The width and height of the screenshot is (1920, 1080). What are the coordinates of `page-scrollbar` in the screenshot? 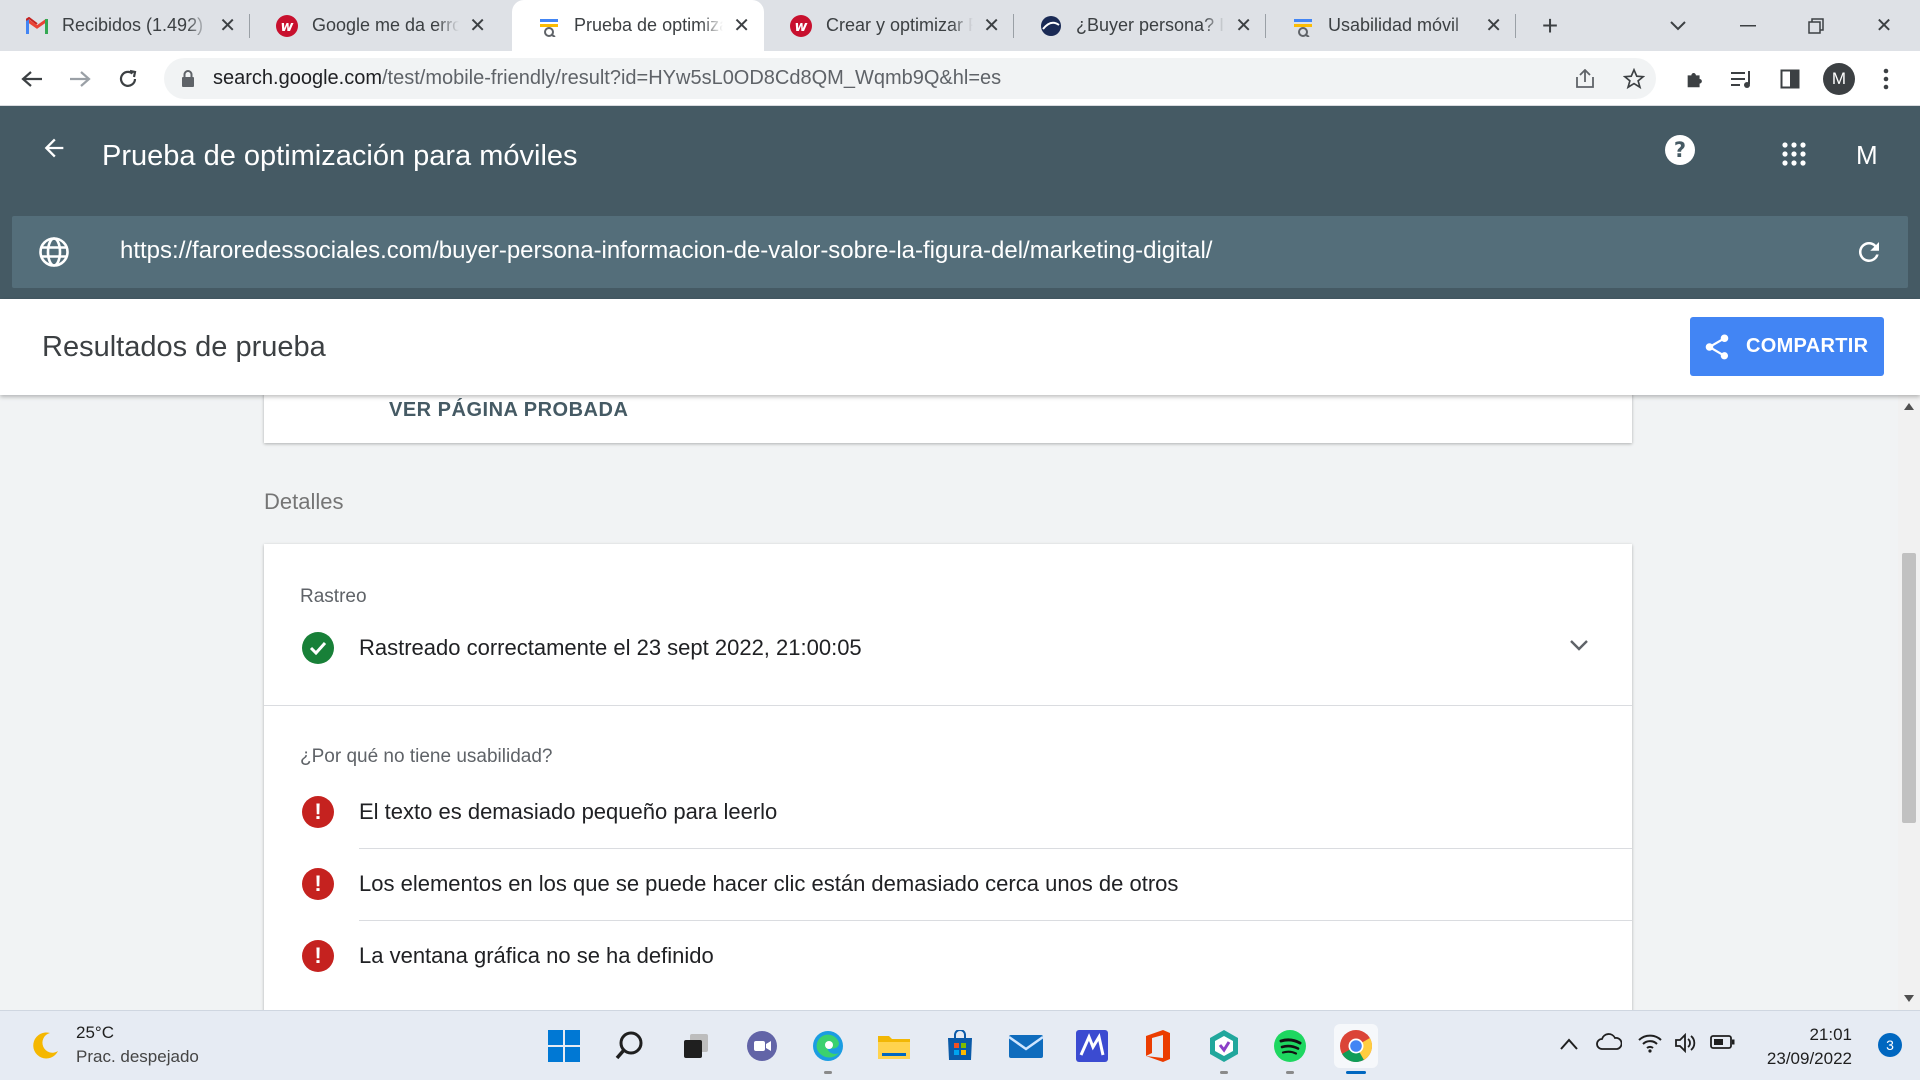 It's located at (1909, 702).